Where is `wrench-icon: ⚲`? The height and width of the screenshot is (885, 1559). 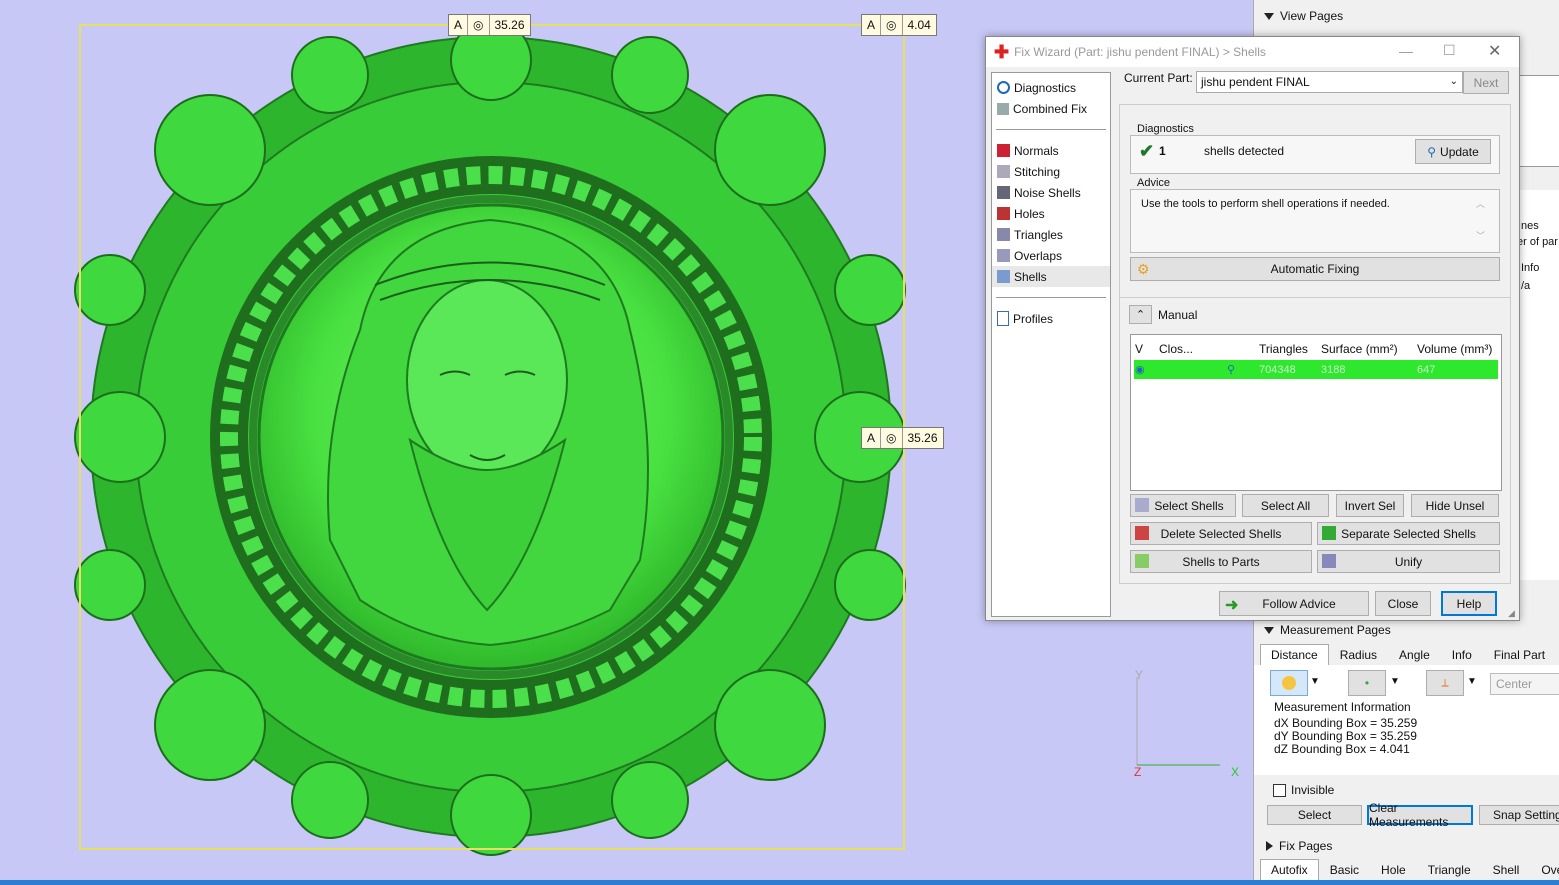 wrench-icon: ⚲ is located at coordinates (1231, 370).